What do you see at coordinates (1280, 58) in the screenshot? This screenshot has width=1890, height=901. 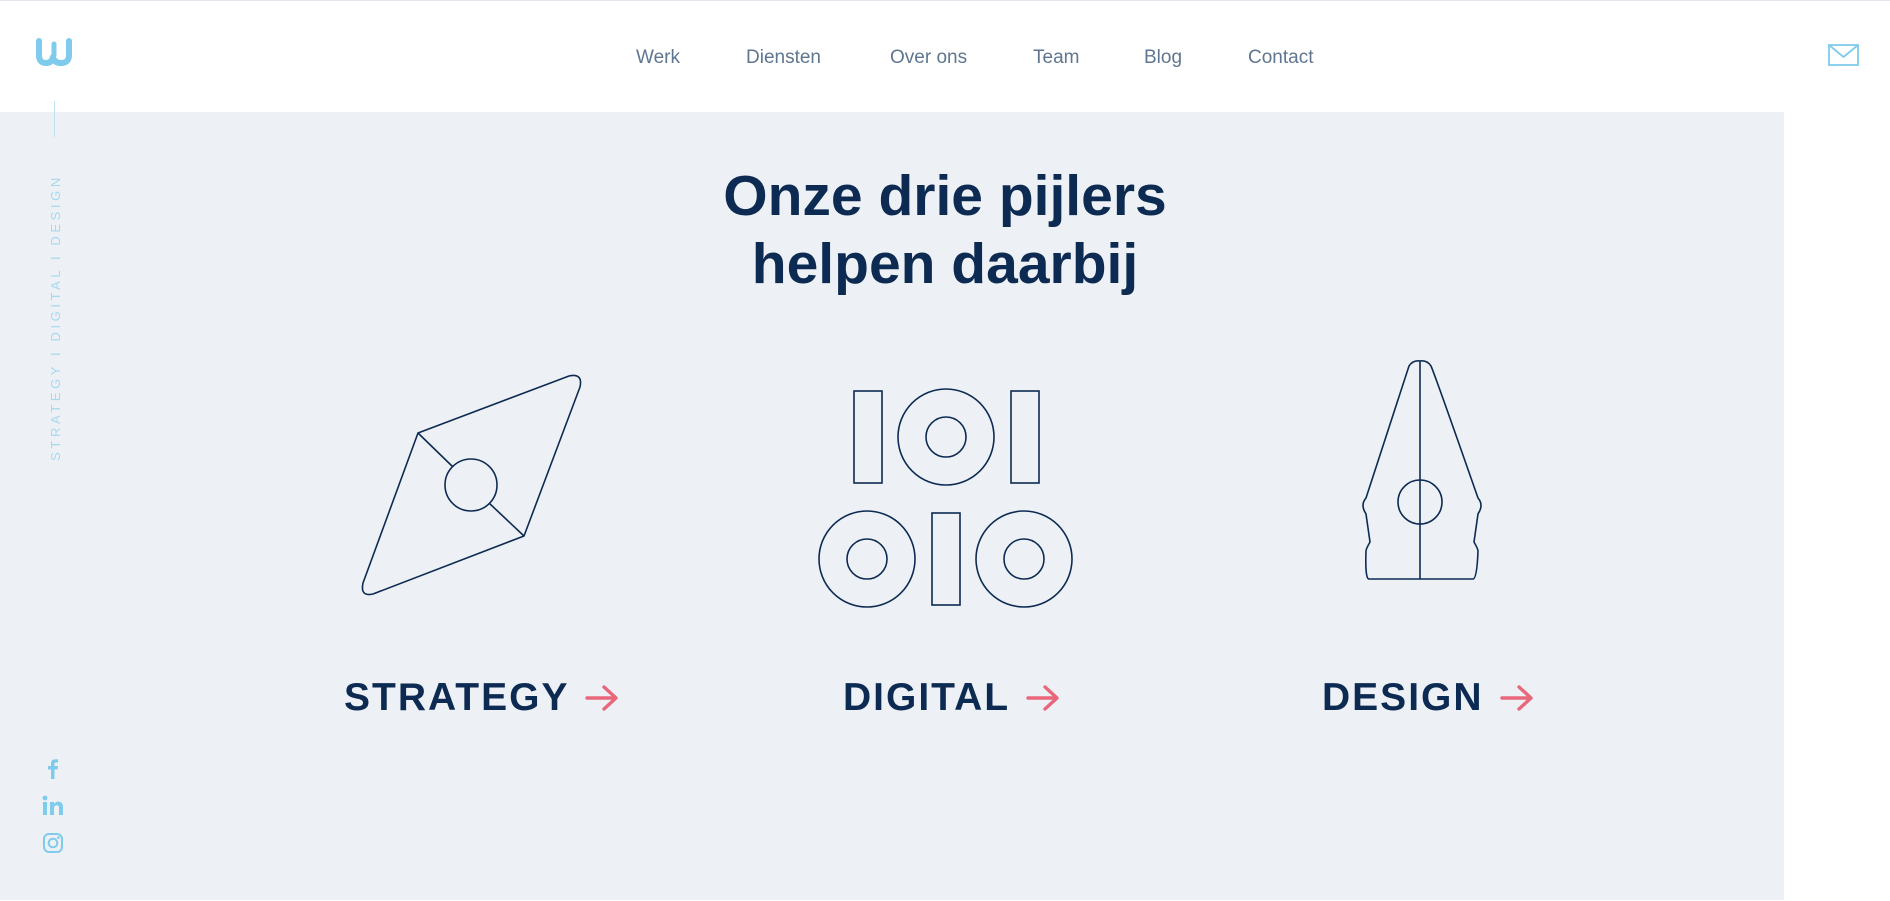 I see `nav-item-contact: Contact` at bounding box center [1280, 58].